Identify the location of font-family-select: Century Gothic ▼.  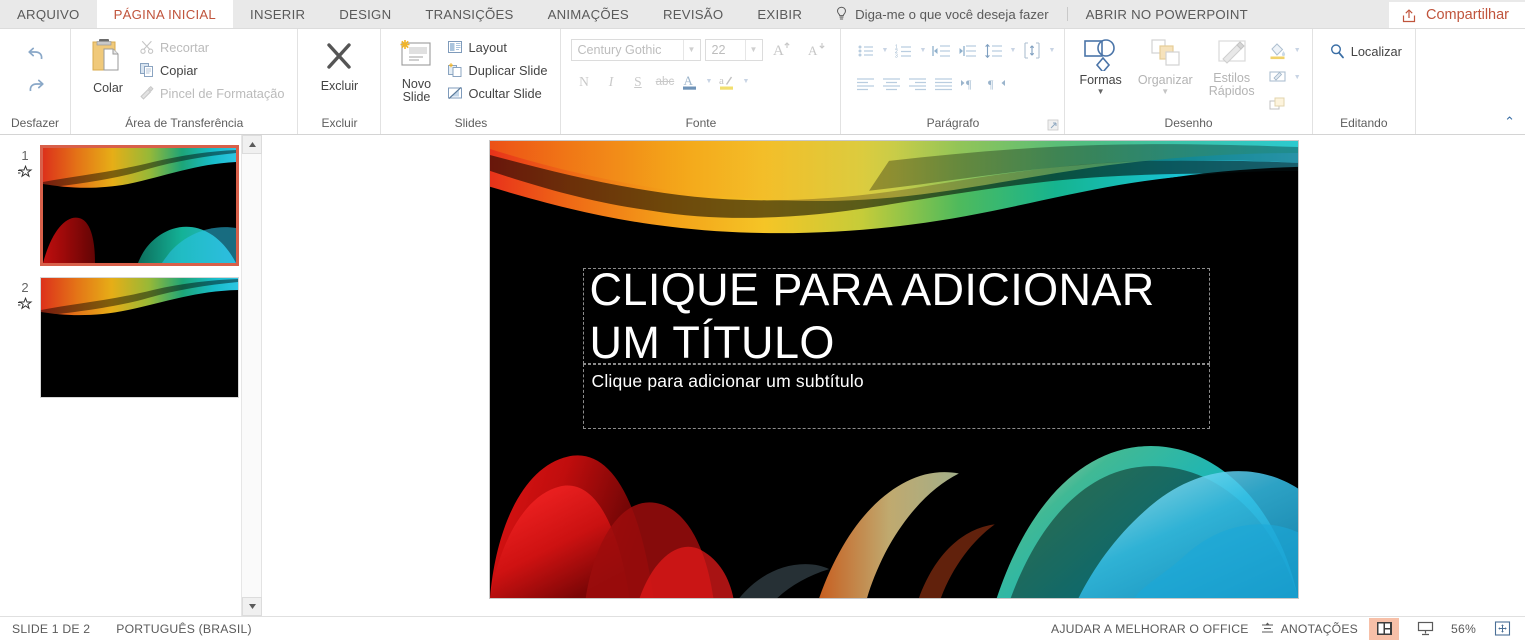
(636, 49).